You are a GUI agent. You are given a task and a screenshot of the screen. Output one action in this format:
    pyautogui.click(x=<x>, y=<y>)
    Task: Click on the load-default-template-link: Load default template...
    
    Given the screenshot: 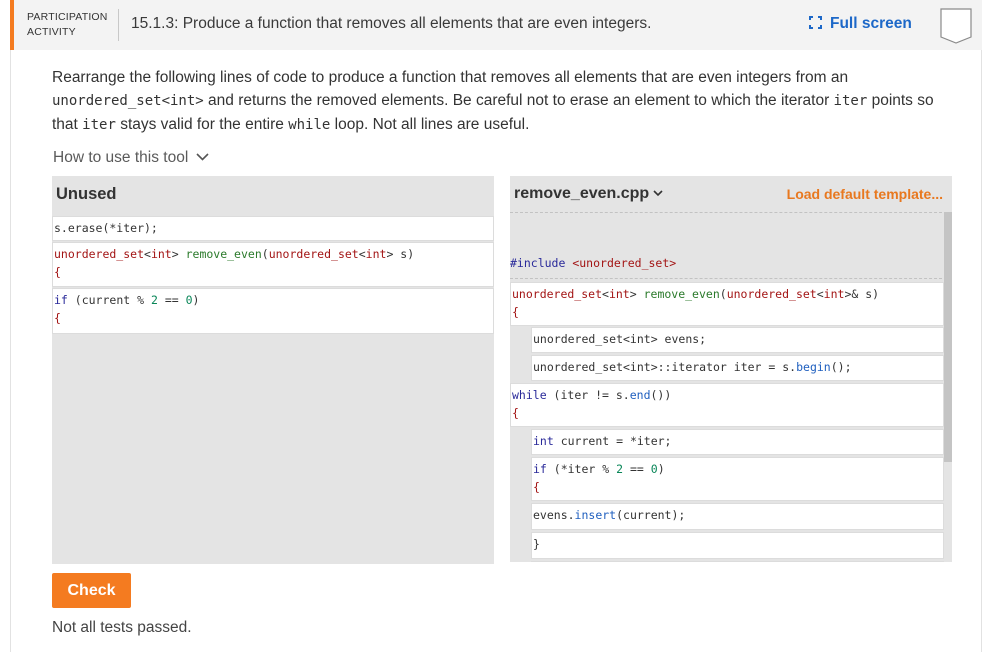 What is the action you would take?
    pyautogui.click(x=865, y=194)
    